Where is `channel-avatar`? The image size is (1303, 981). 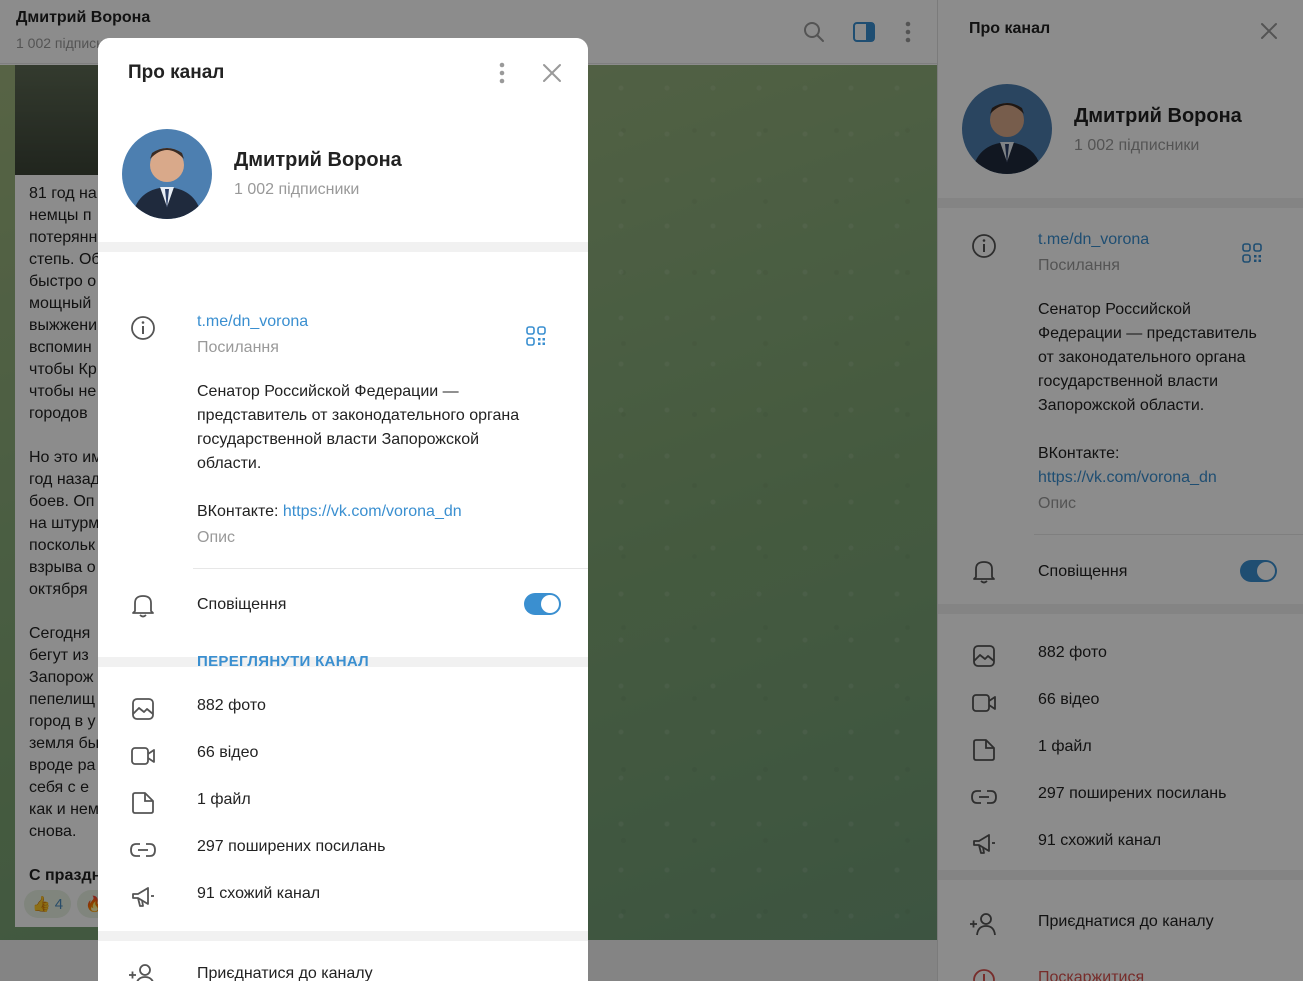 channel-avatar is located at coordinates (167, 174).